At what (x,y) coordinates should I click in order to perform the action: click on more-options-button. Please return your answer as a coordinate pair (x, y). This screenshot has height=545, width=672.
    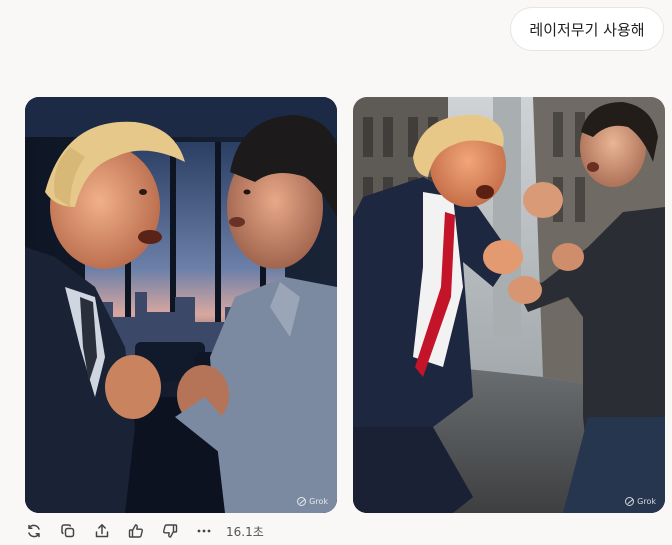
    Looking at the image, I should click on (204, 531).